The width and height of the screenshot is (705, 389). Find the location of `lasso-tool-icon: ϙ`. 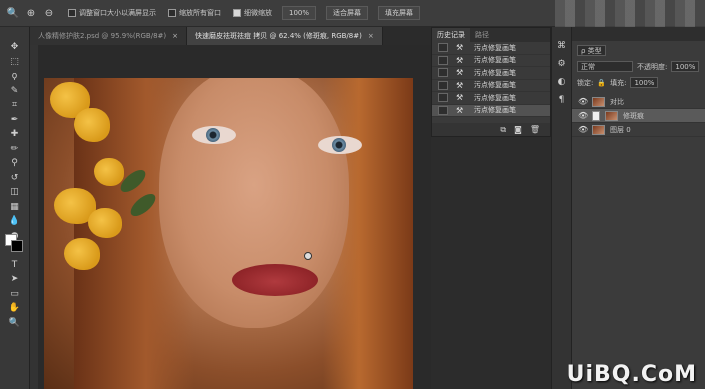

lasso-tool-icon: ϙ is located at coordinates (15, 76).